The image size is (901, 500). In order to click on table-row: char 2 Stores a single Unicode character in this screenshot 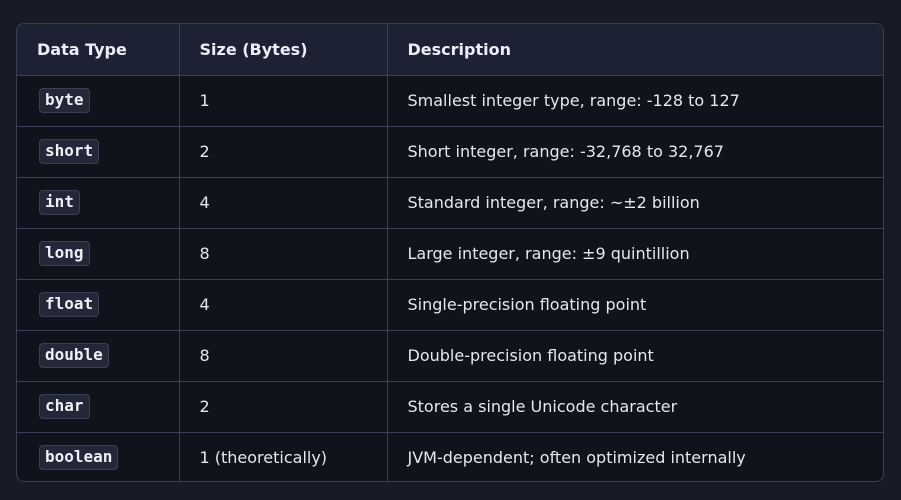, I will do `click(450, 407)`.